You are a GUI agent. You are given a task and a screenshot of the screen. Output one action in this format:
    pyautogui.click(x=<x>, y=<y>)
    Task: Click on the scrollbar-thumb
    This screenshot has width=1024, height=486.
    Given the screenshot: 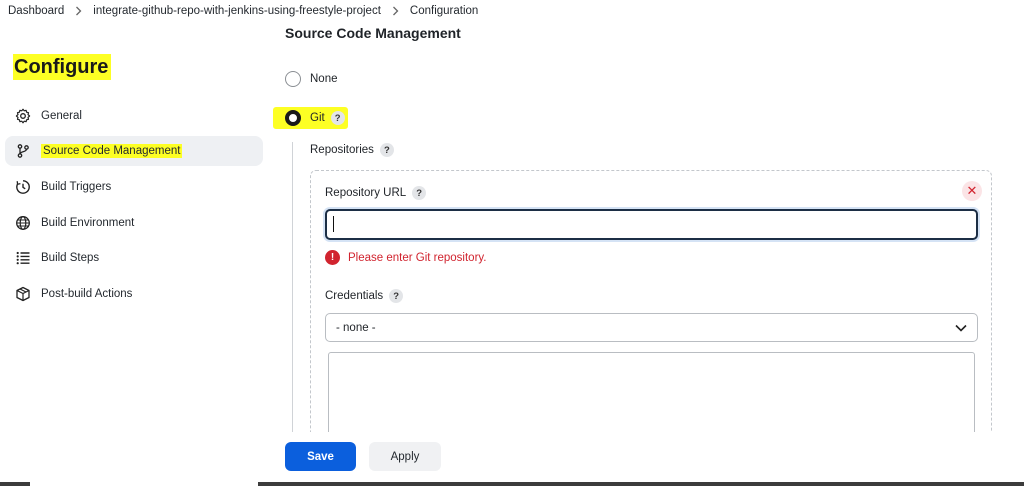 What is the action you would take?
    pyautogui.click(x=144, y=484)
    